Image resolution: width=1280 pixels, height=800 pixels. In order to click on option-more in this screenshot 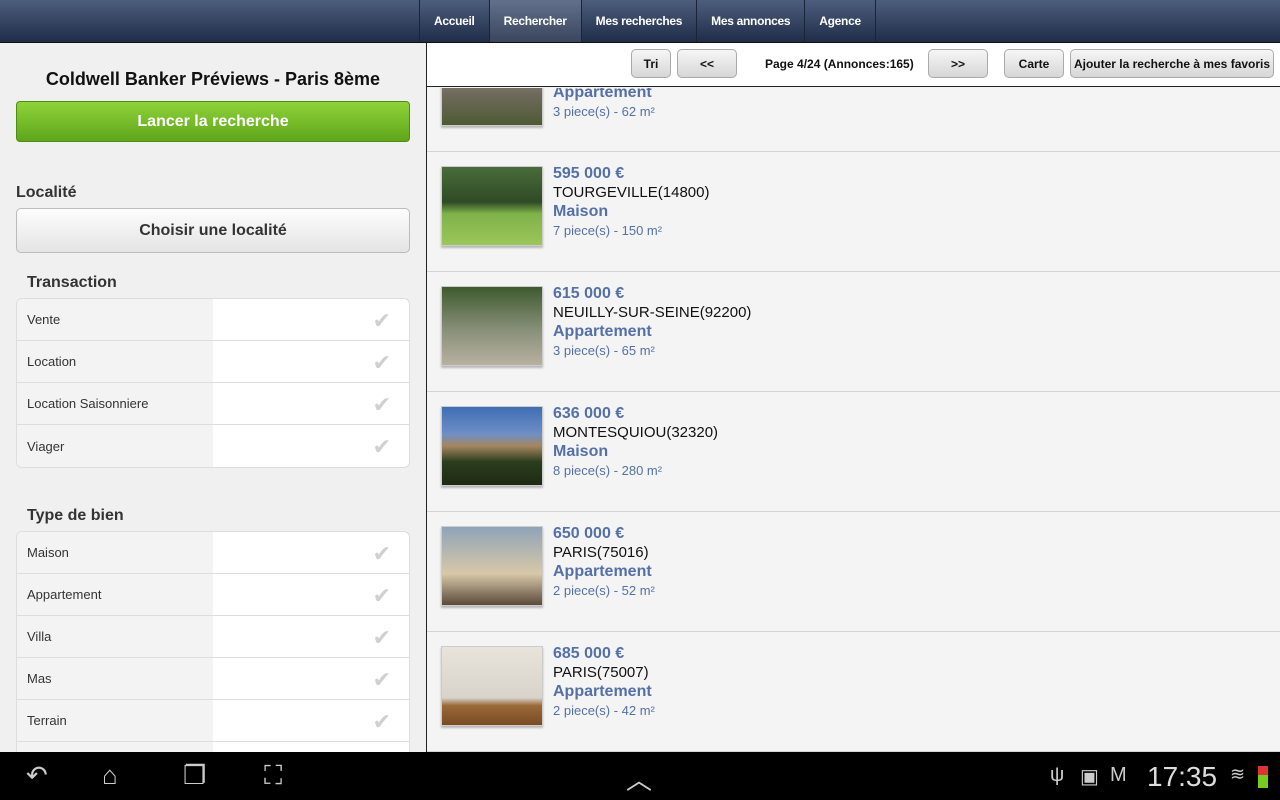, I will do `click(213, 747)`.